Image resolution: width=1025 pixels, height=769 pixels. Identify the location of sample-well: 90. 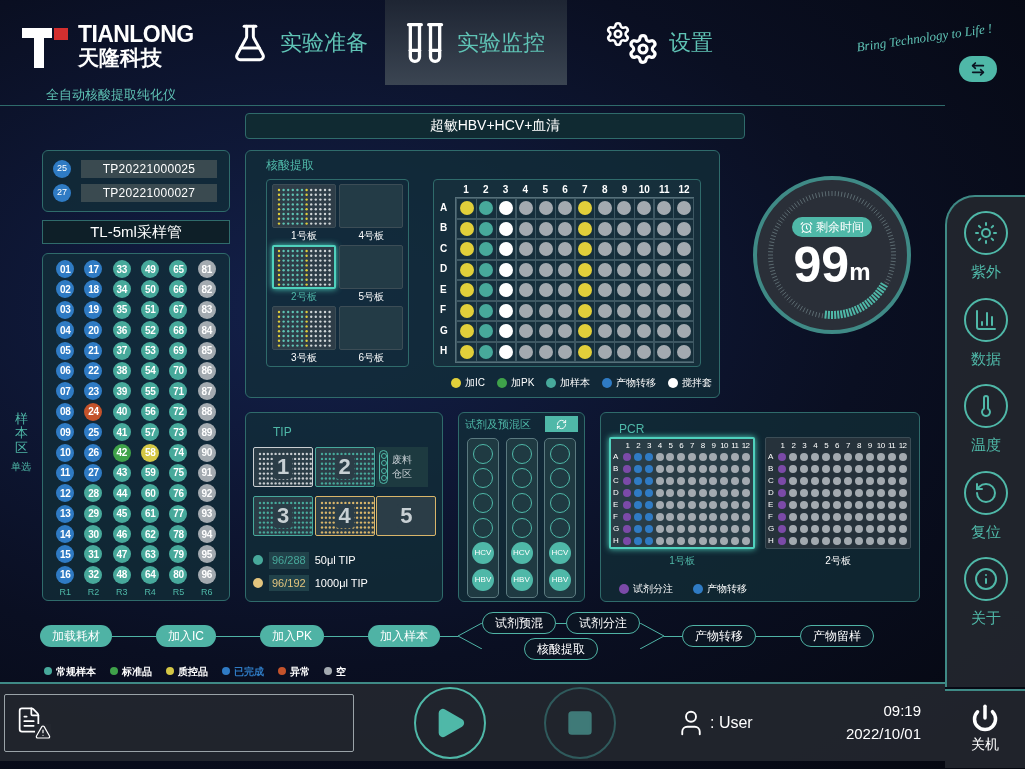
(206, 452).